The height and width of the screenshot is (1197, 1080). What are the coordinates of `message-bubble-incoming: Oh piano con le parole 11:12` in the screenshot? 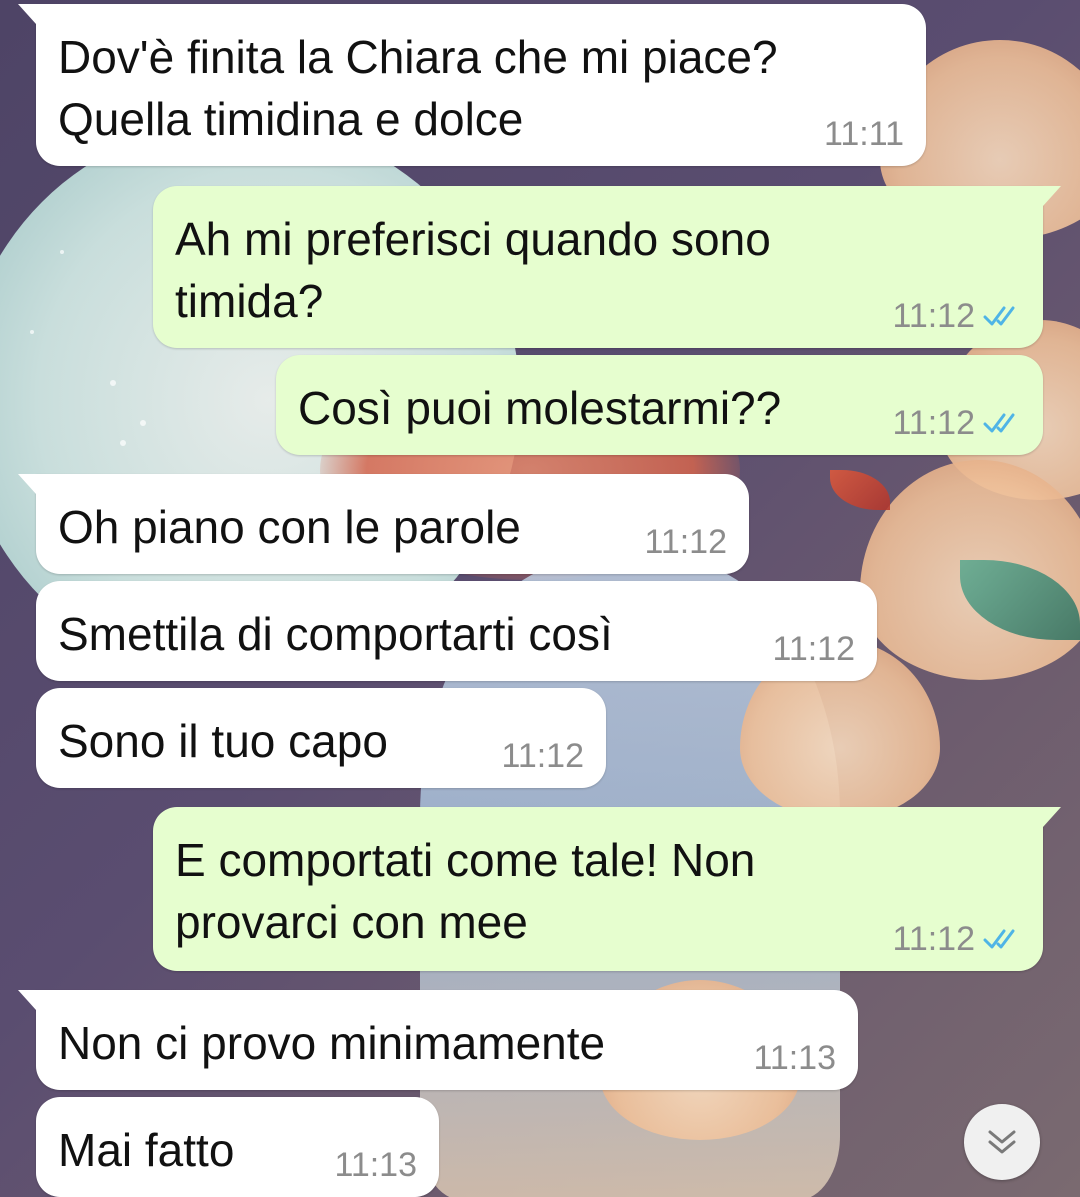 It's located at (383, 524).